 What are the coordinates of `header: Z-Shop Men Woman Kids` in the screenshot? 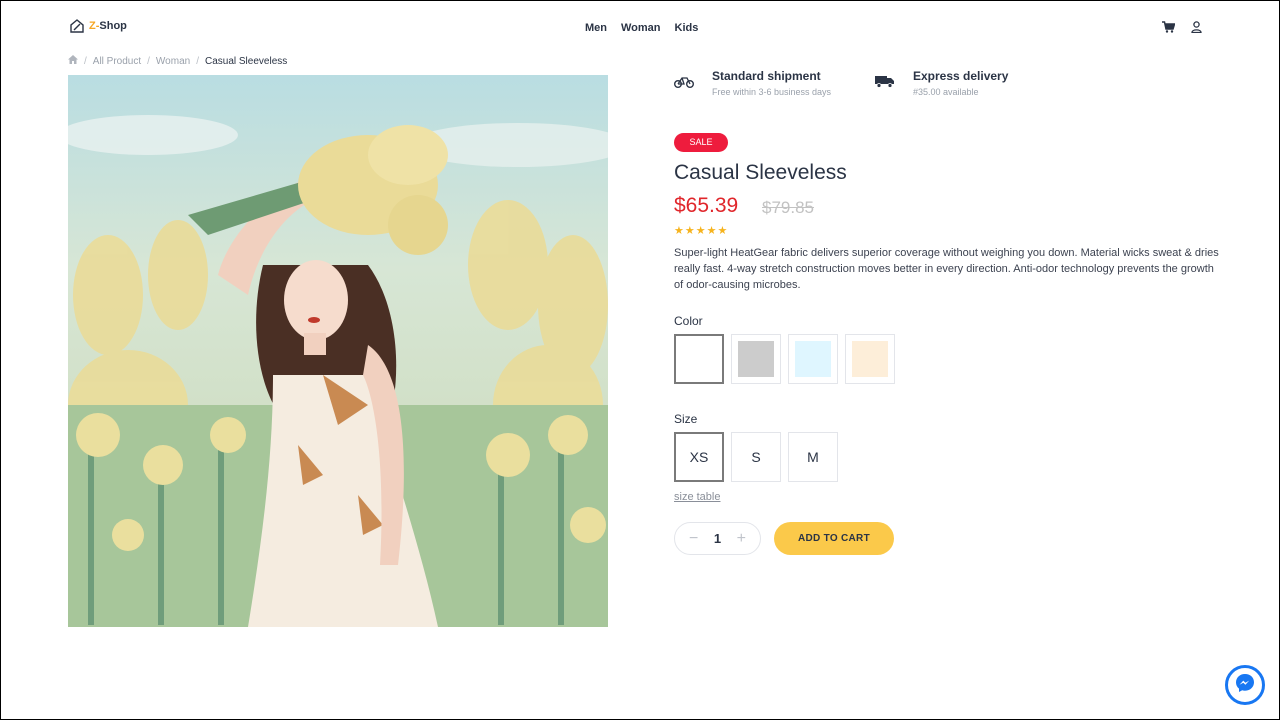 It's located at (640, 27).